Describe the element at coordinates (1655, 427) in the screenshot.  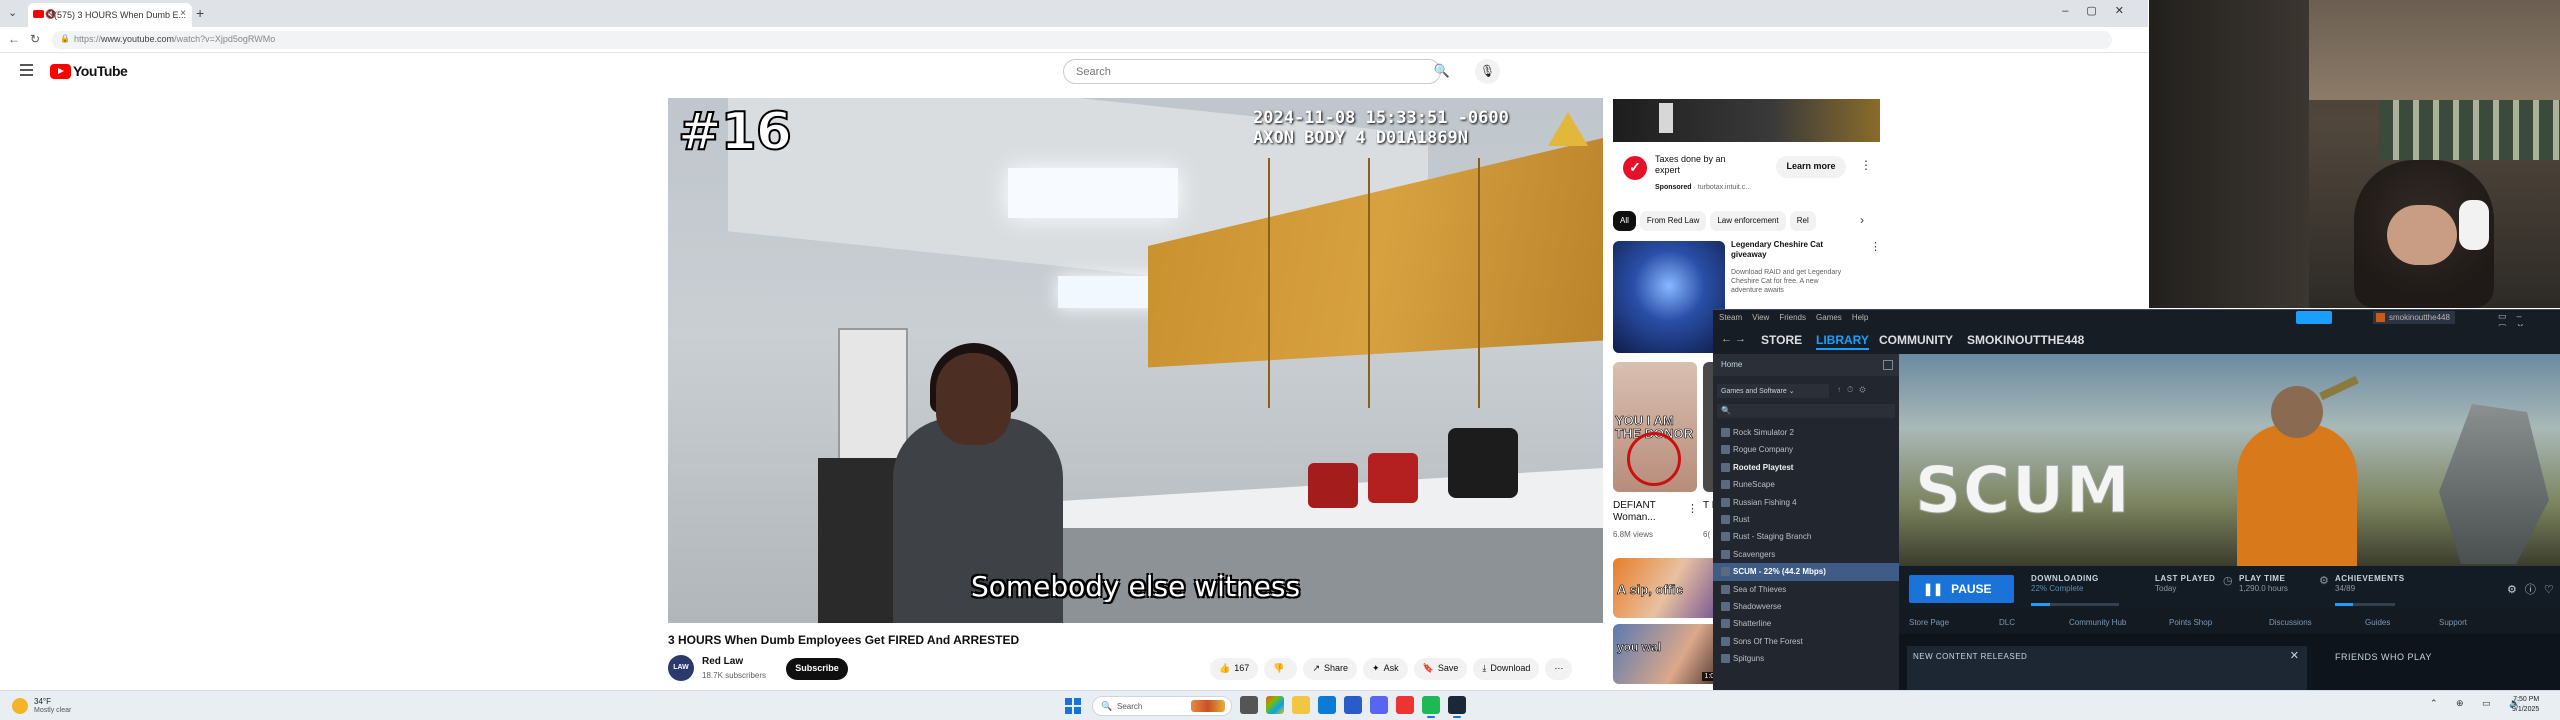
I see `short-thumbnail: YOU I AM THE DONOR` at that location.